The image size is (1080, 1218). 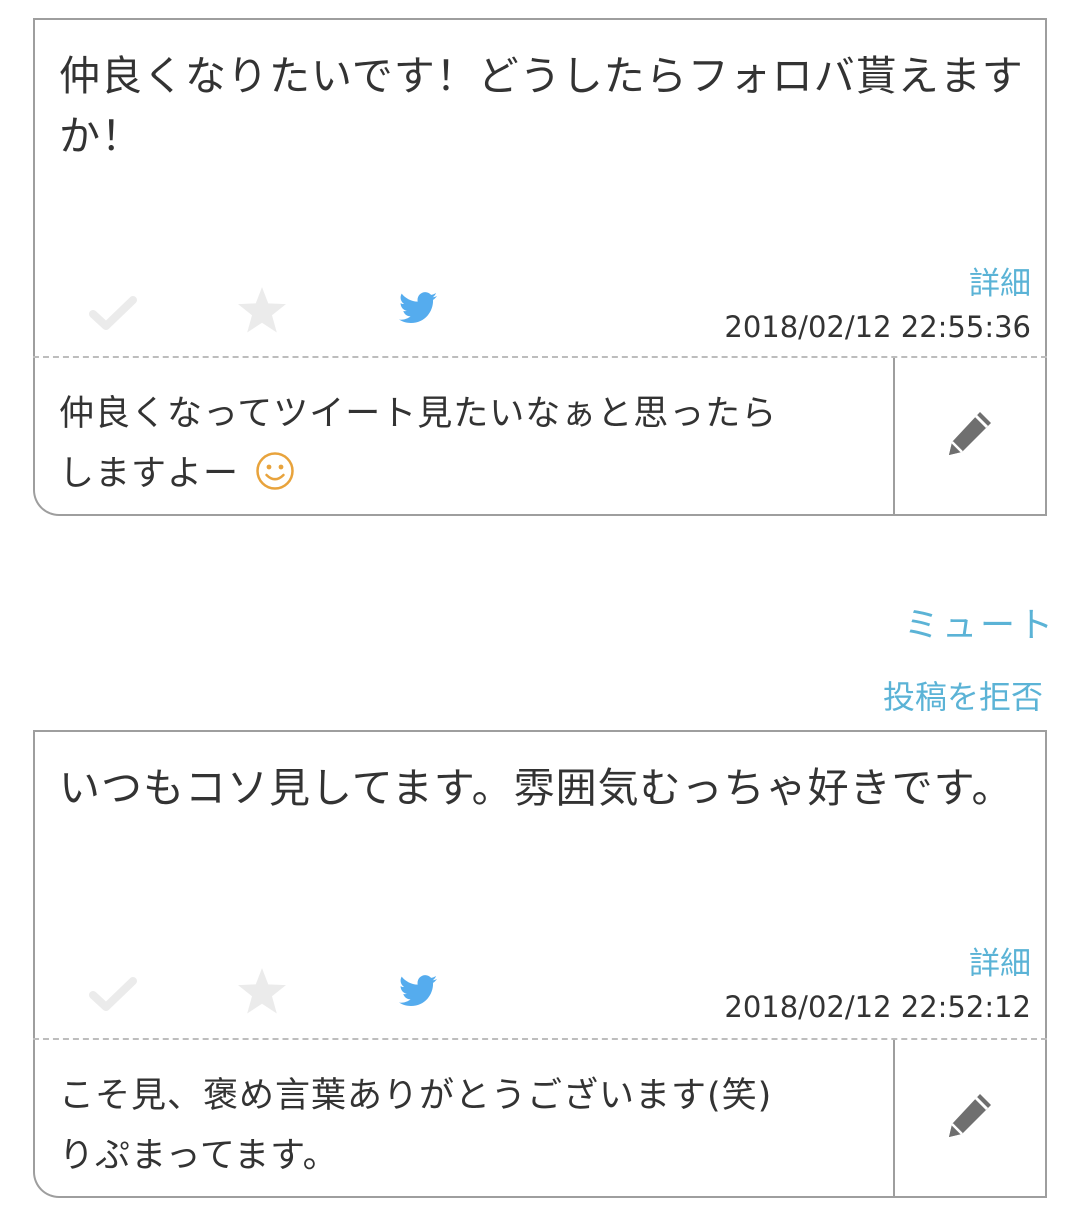 I want to click on answer-box: 仲良くなってツイート見たいなぁと思ったら しますよー, so click(x=540, y=437).